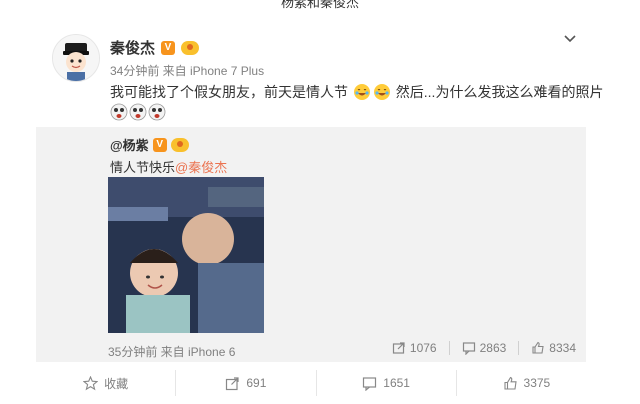 Image resolution: width=640 pixels, height=404 pixels. I want to click on repost-button: 691, so click(245, 383).